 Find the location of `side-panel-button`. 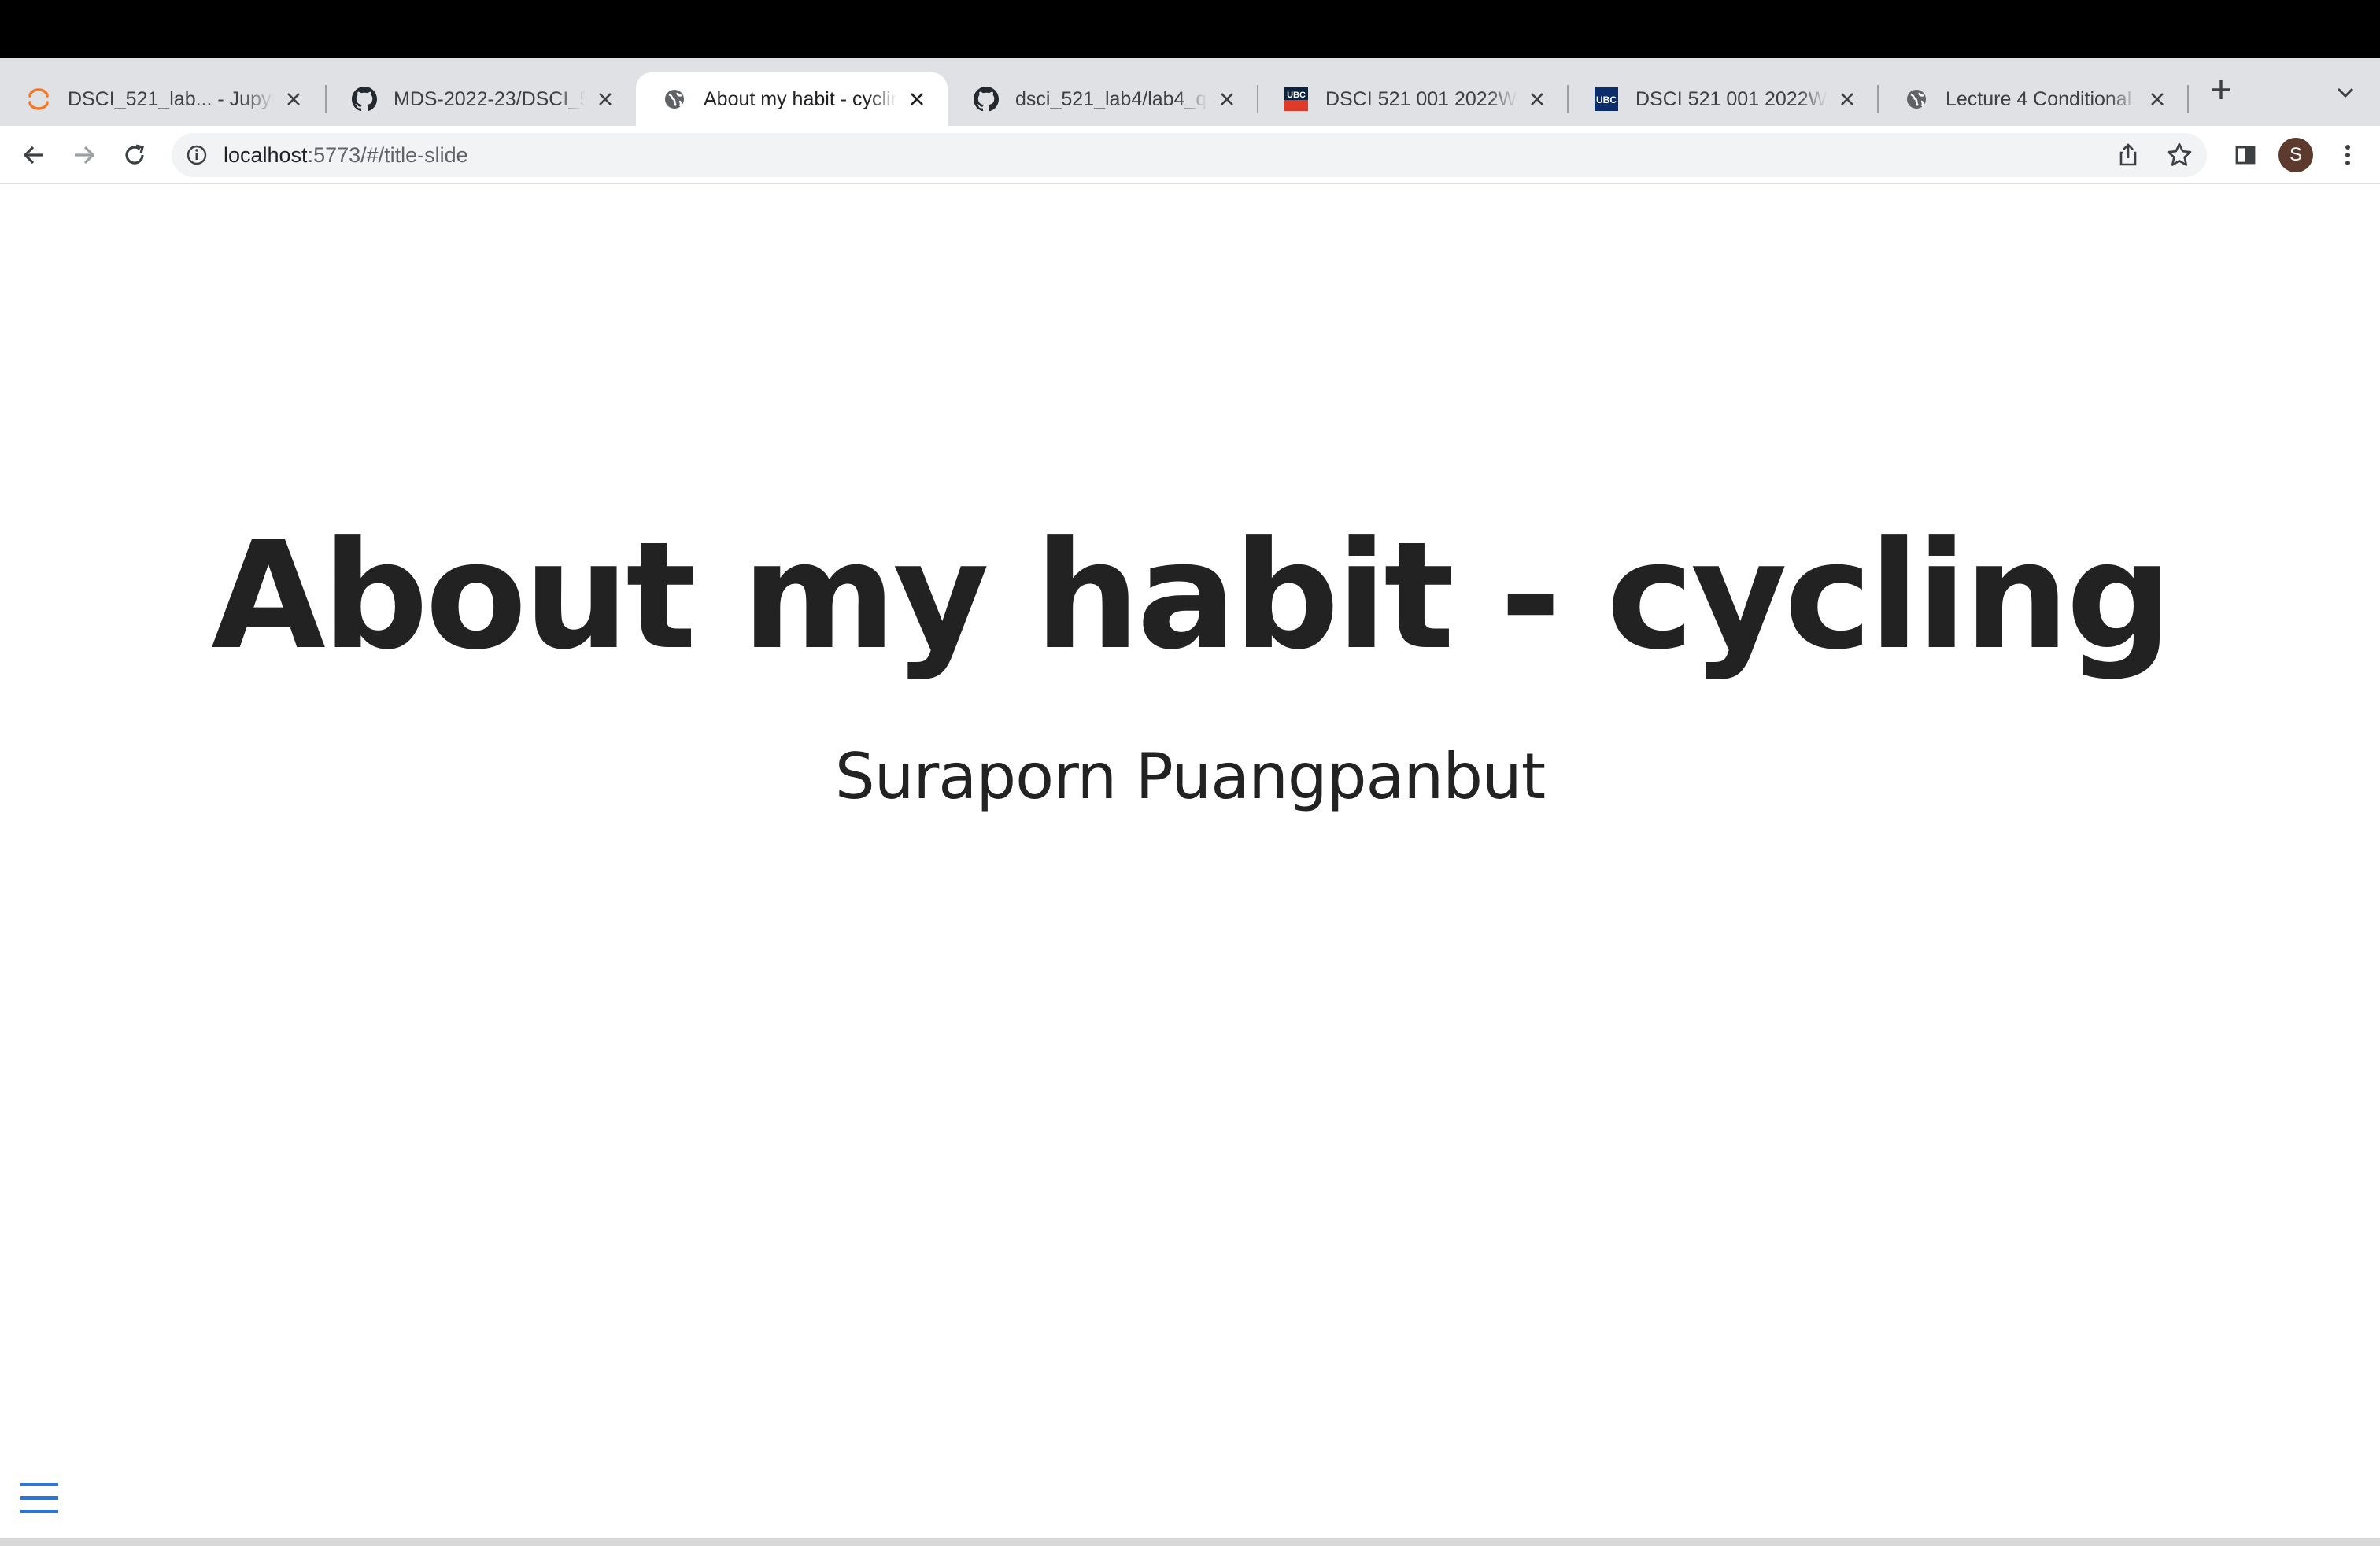

side-panel-button is located at coordinates (2245, 155).